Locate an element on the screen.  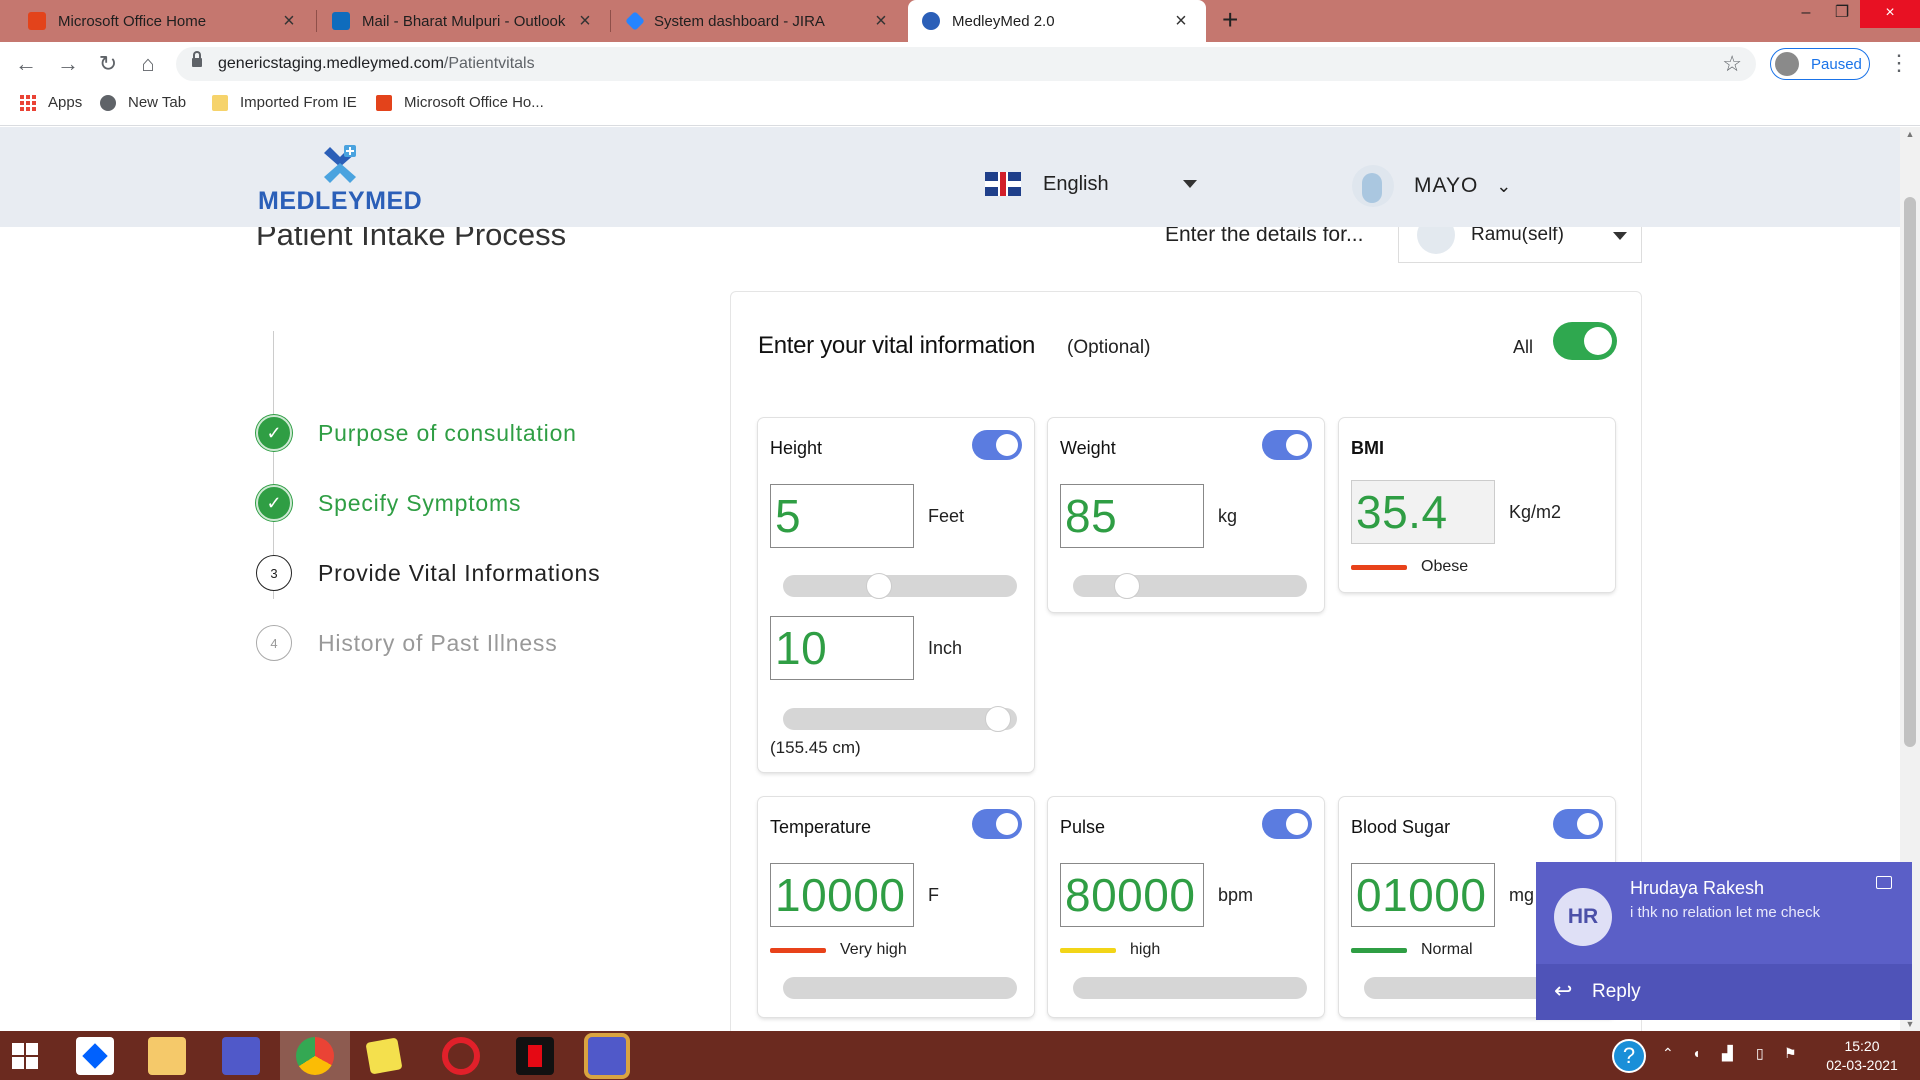
all-vitals-toggle is located at coordinates (1585, 341).